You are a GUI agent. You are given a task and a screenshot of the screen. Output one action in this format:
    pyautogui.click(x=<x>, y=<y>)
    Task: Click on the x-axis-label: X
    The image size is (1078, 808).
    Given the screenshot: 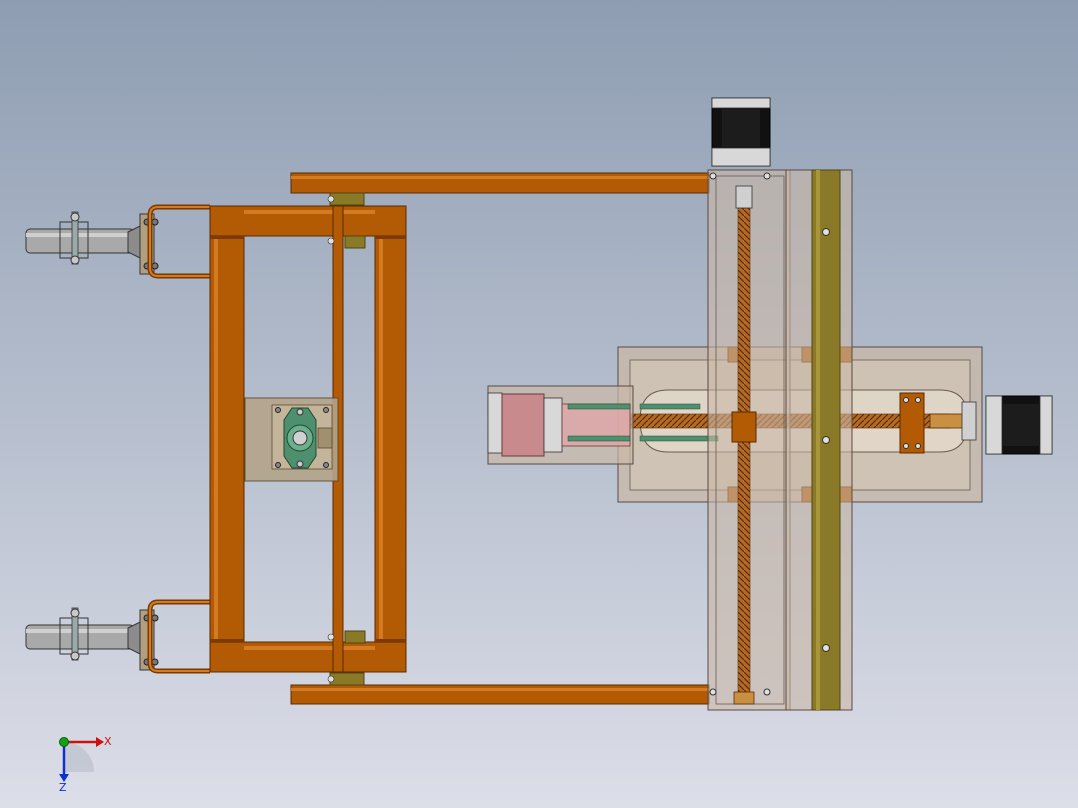 What is the action you would take?
    pyautogui.click(x=108, y=741)
    